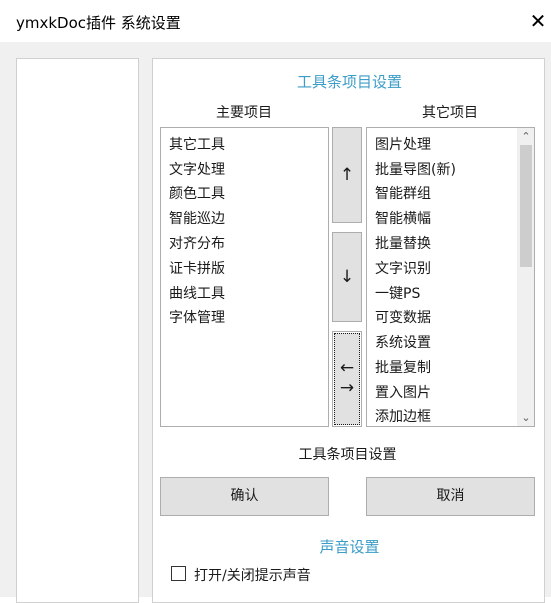 The height and width of the screenshot is (603, 551). Describe the element at coordinates (526, 206) in the screenshot. I see `scroll-thumb` at that location.